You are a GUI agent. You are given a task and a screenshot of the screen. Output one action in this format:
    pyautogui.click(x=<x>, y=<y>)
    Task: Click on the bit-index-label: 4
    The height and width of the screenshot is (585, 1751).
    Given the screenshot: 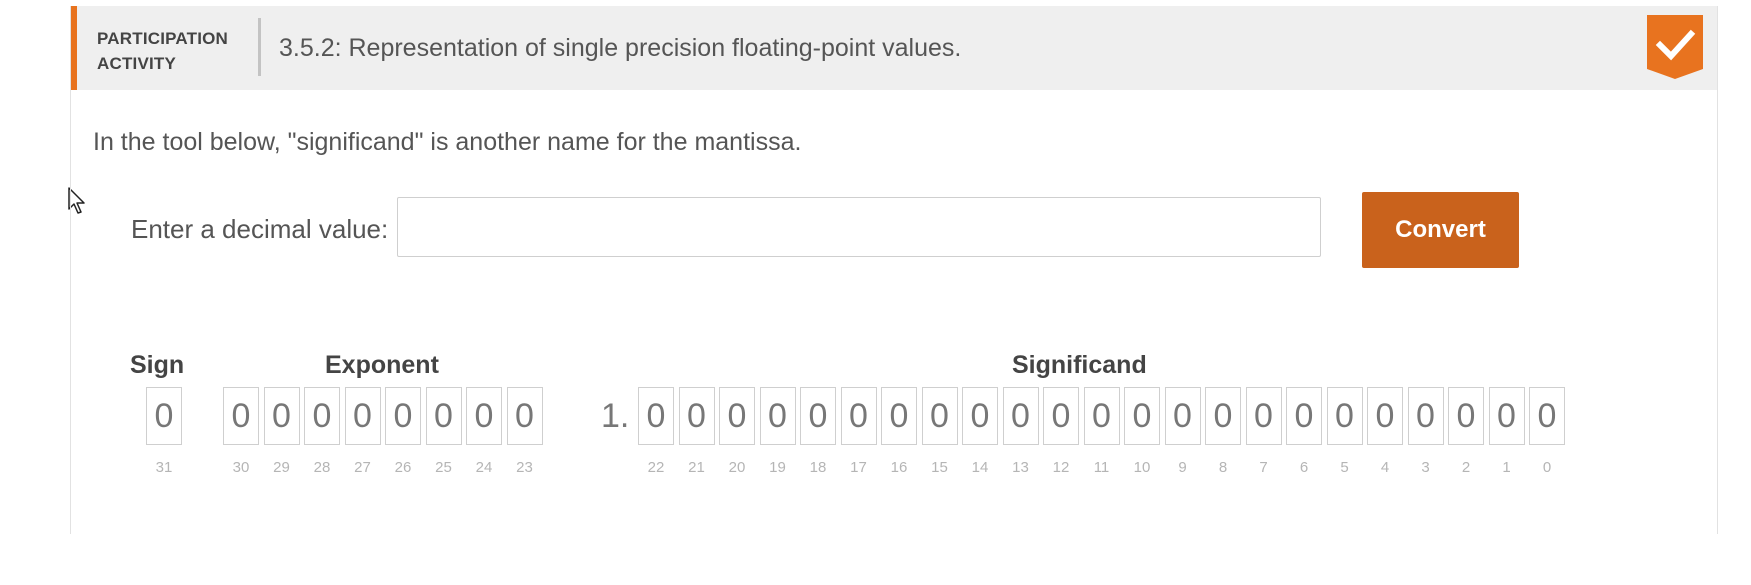 What is the action you would take?
    pyautogui.click(x=1385, y=467)
    